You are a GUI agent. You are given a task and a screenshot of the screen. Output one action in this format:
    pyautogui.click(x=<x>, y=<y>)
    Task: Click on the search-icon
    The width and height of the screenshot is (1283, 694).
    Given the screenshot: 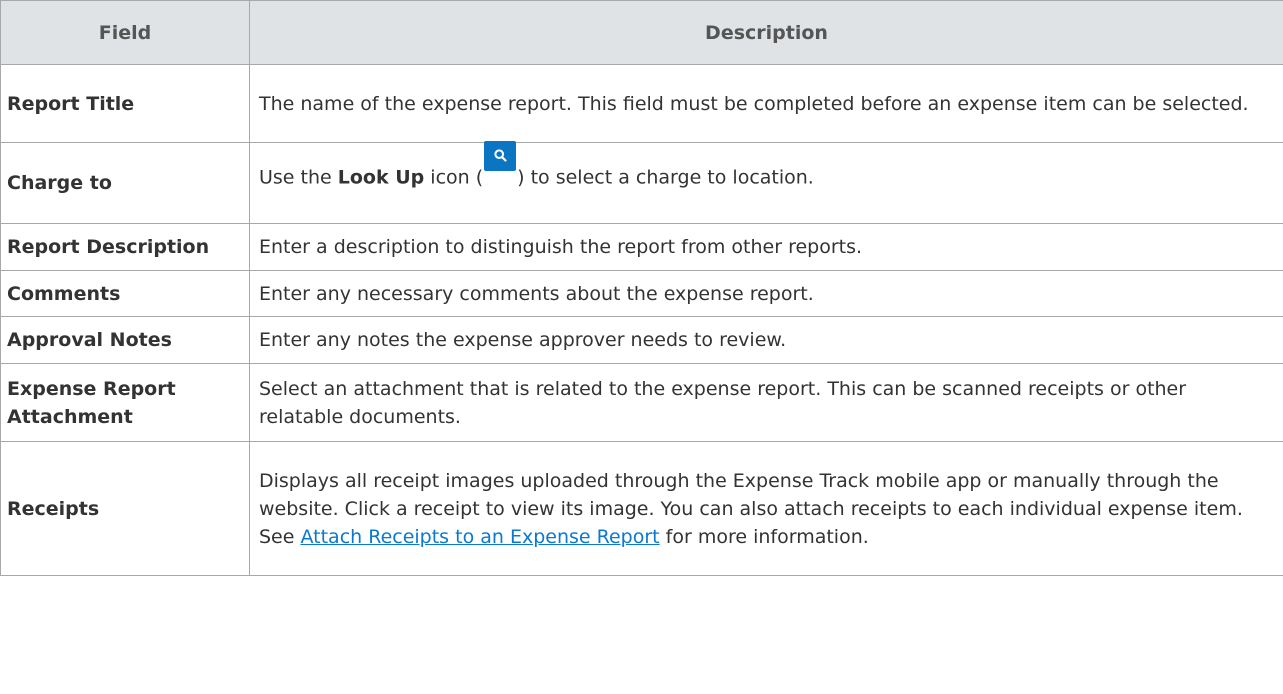 What is the action you would take?
    pyautogui.click(x=500, y=156)
    